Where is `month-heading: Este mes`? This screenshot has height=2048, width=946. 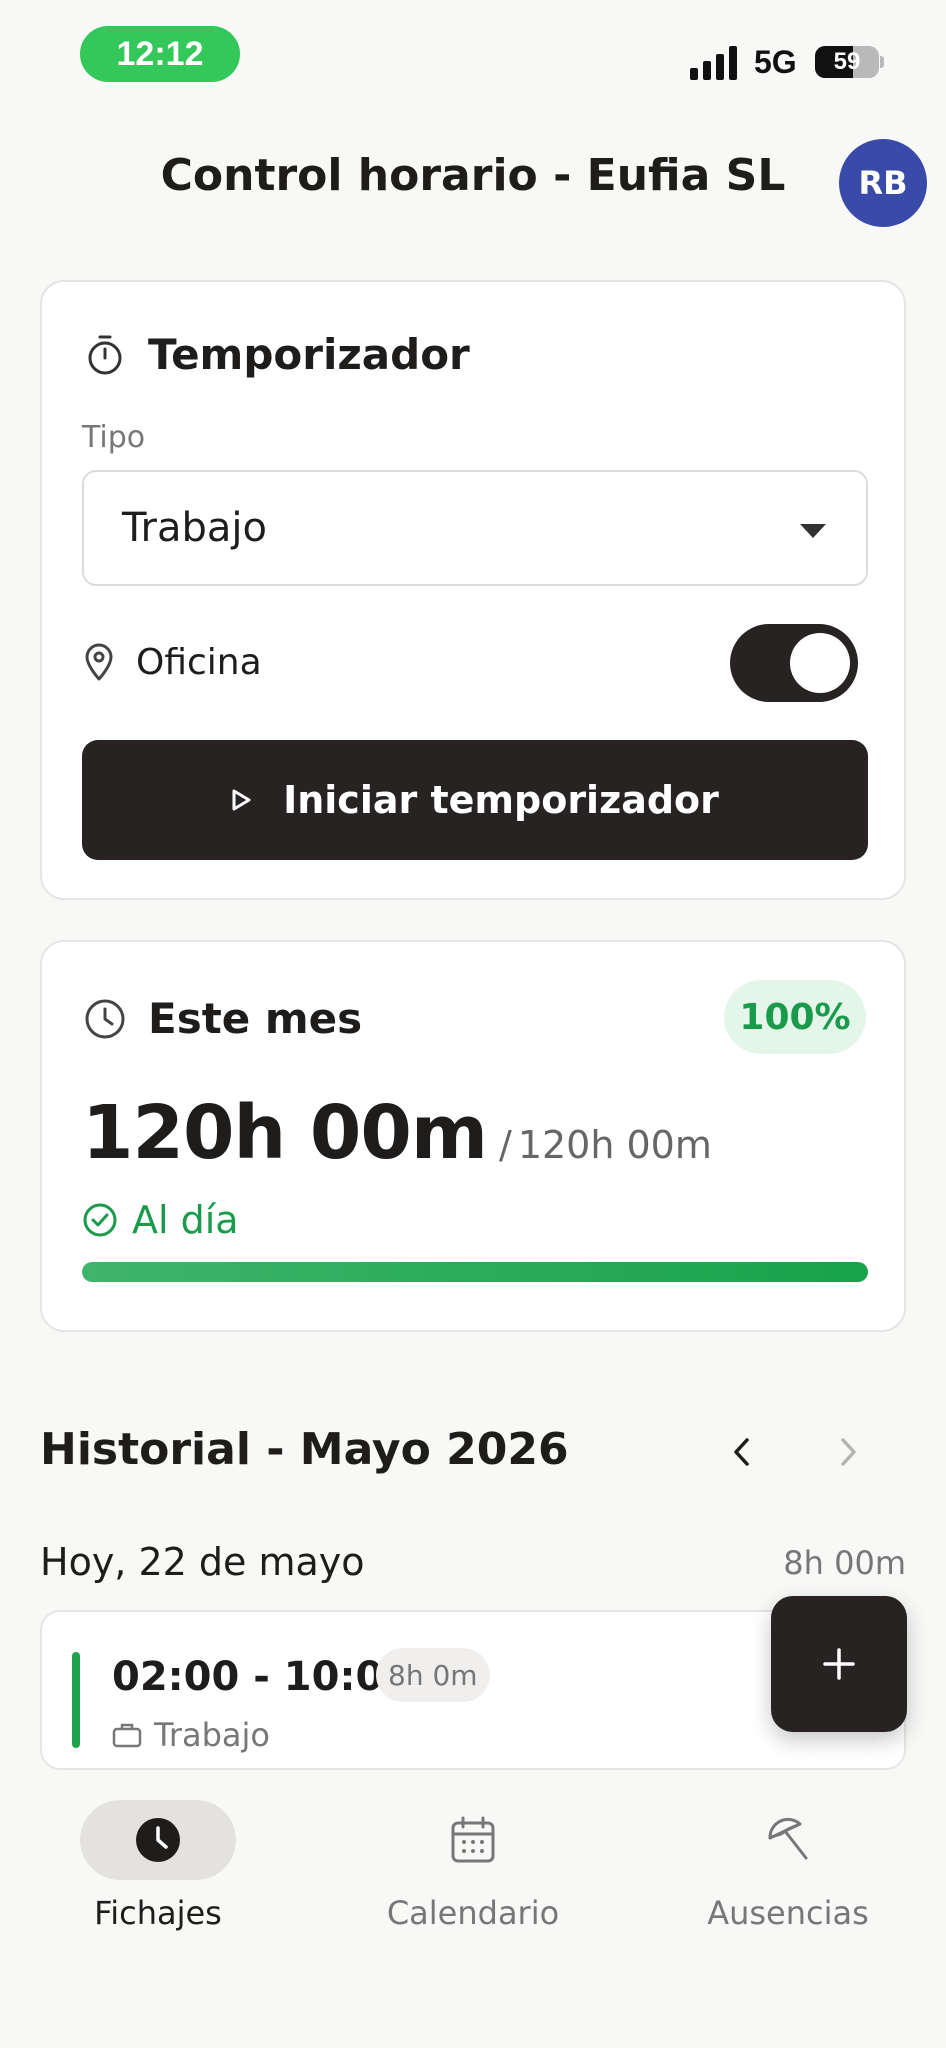
month-heading: Este mes is located at coordinates (223, 1018).